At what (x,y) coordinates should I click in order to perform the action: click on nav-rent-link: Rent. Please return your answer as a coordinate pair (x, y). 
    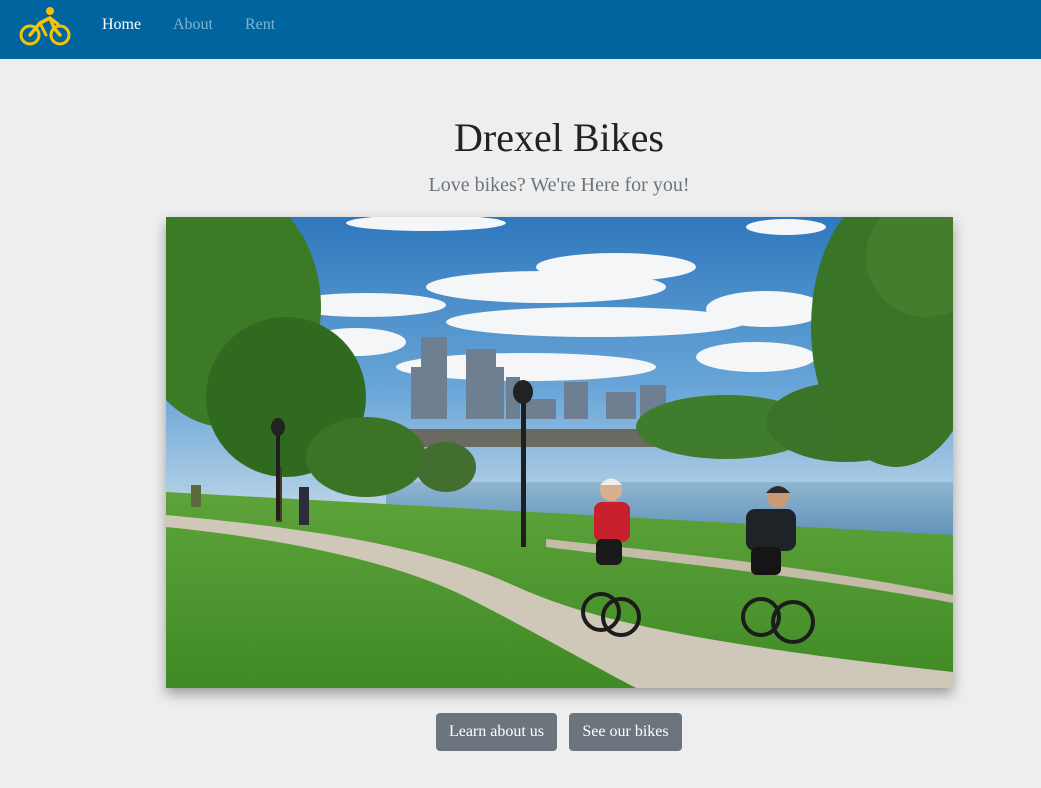
    Looking at the image, I should click on (260, 25).